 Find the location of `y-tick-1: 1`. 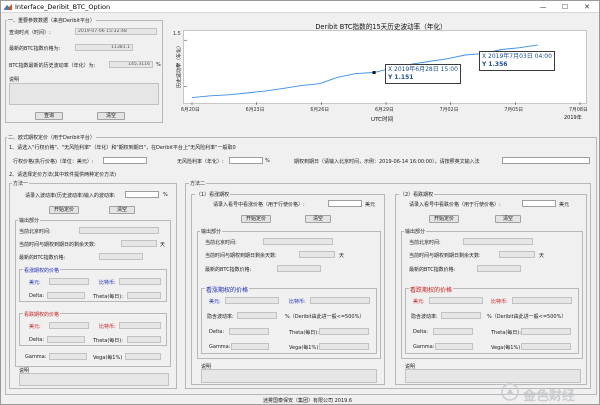

y-tick-1: 1 is located at coordinates (178, 66).